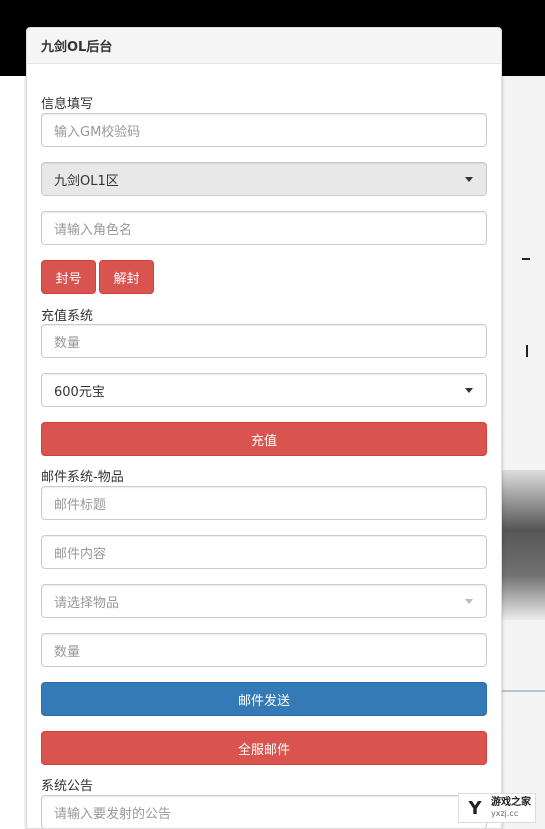 The image size is (545, 829). What do you see at coordinates (80, 505) in the screenshot?
I see `mail-title-placeholder: 邮件标题` at bounding box center [80, 505].